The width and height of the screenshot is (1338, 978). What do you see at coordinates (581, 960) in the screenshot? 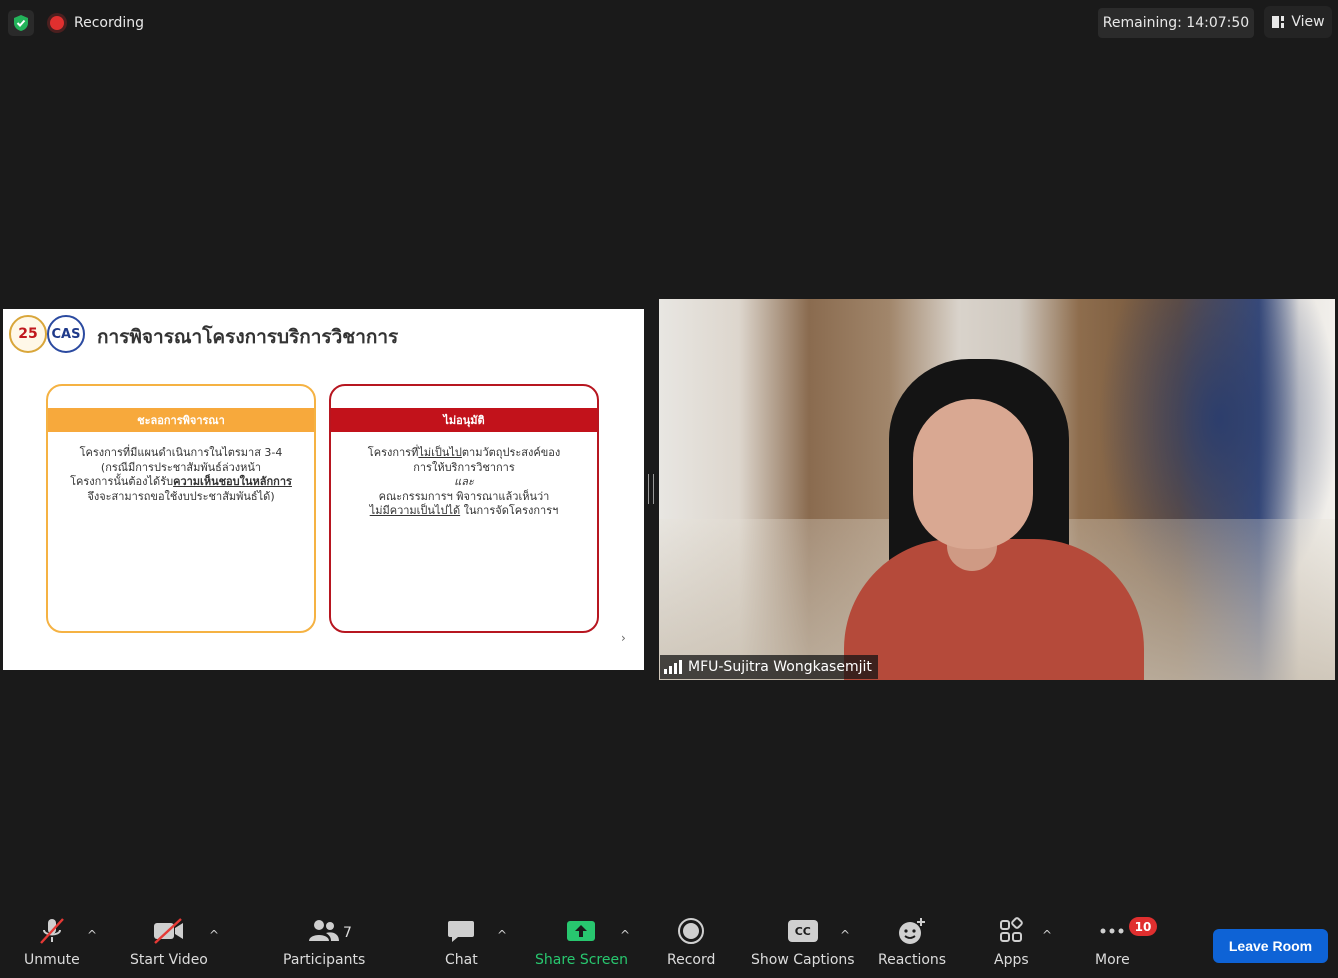
I see `share-screen-label: Share Screen` at bounding box center [581, 960].